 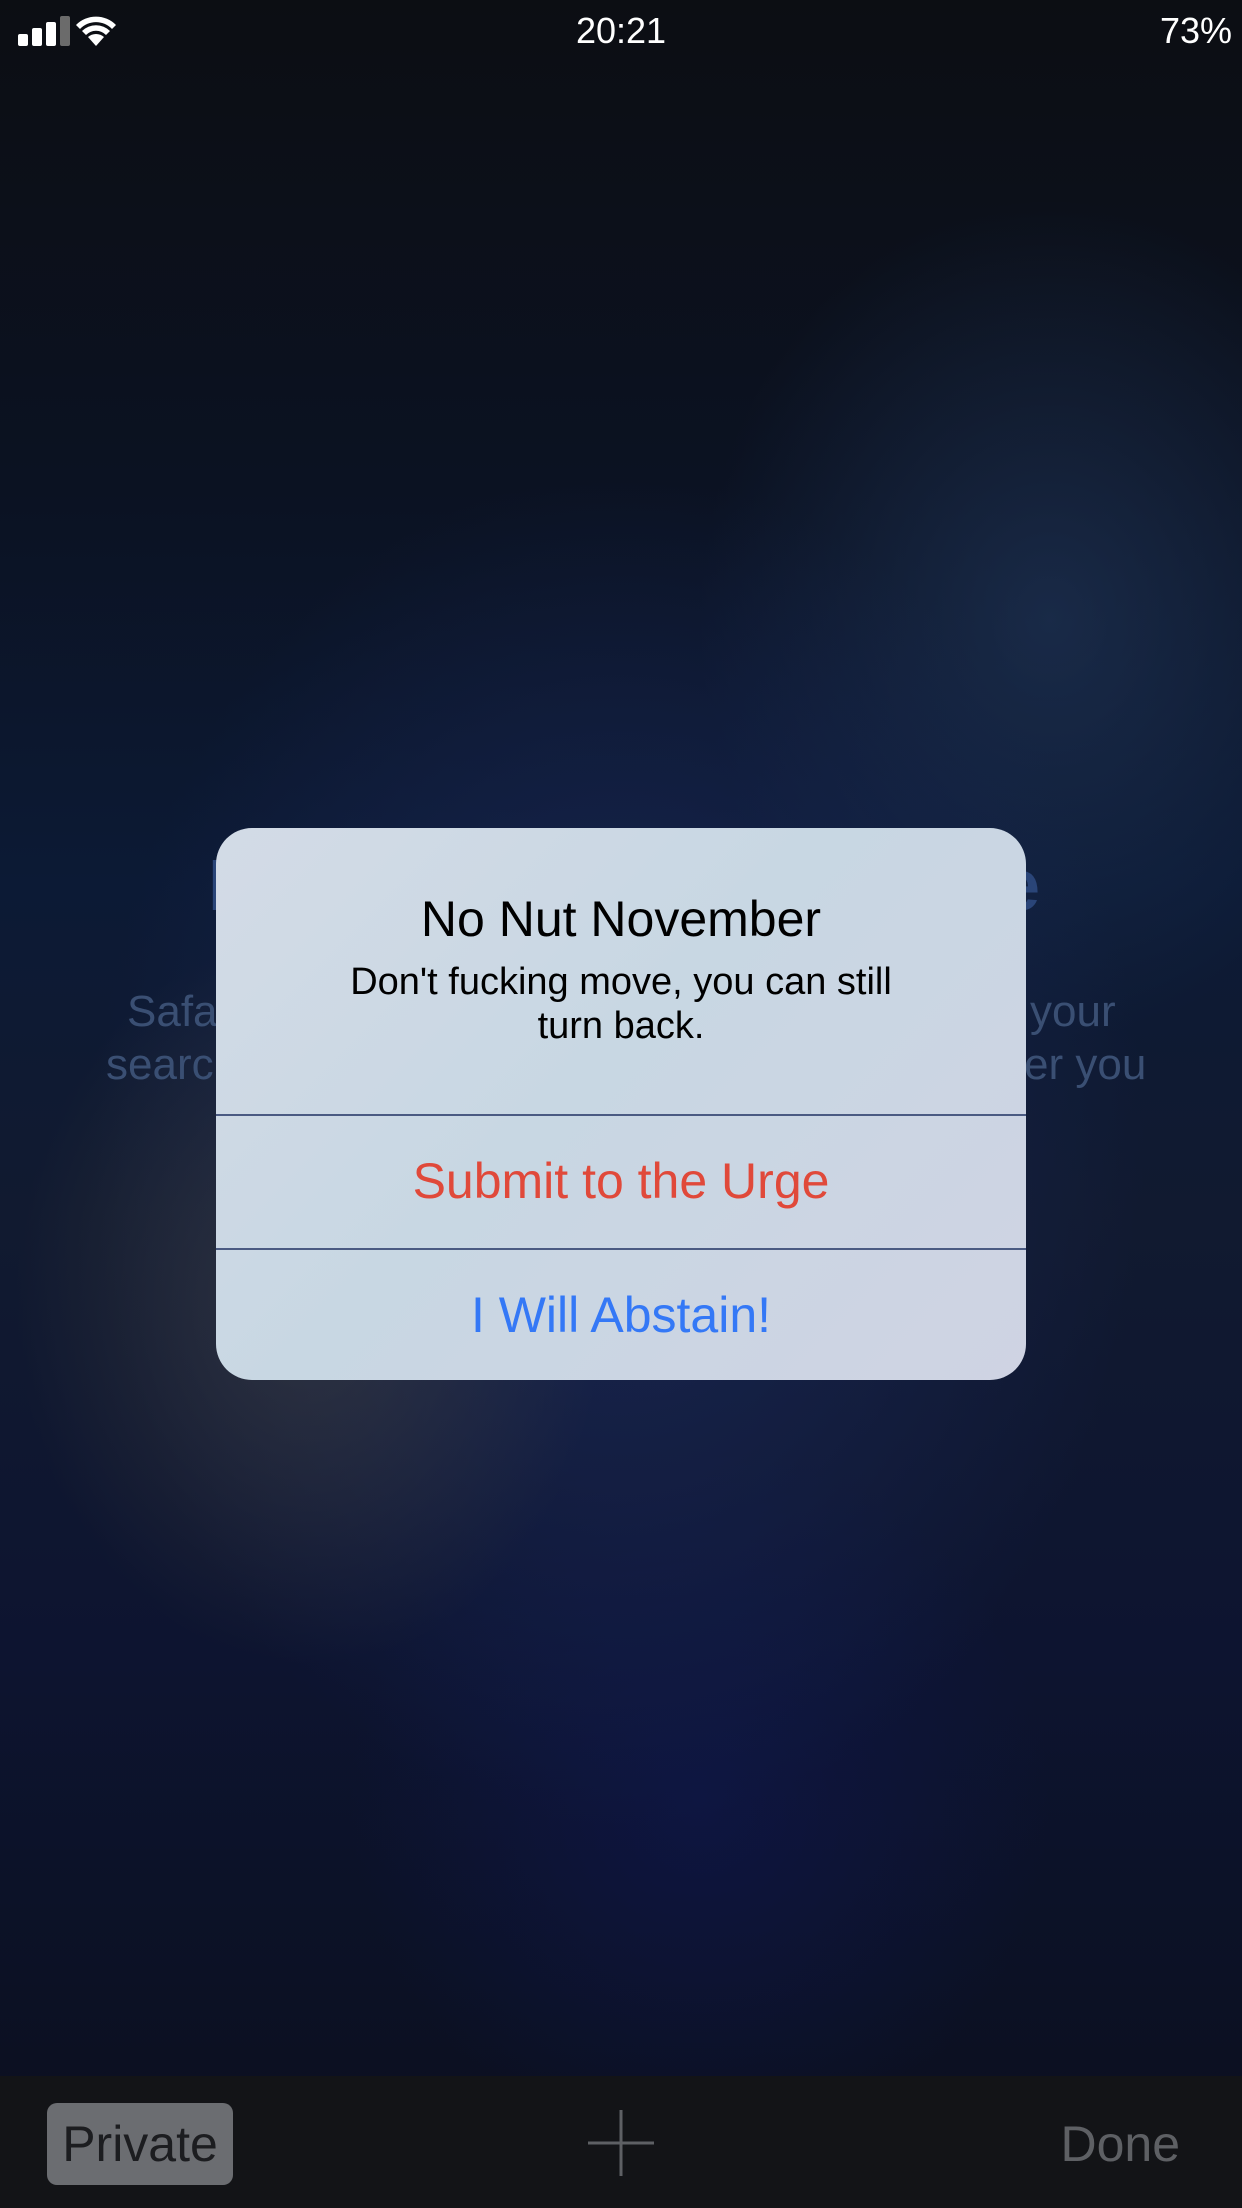 I want to click on status-time: 20:21, so click(x=621, y=30).